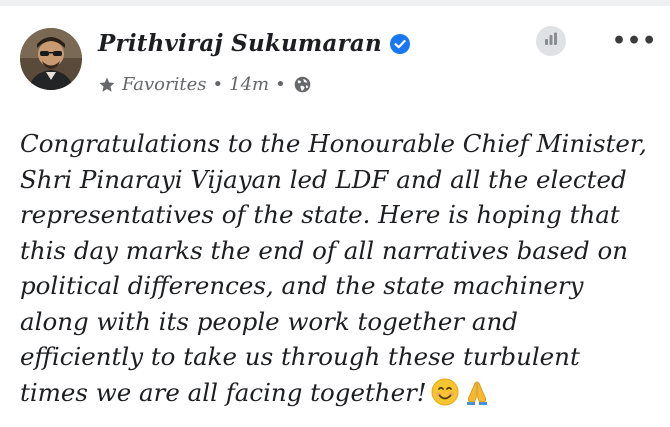  I want to click on author-row: Prithviraj Sukumaran, so click(254, 43).